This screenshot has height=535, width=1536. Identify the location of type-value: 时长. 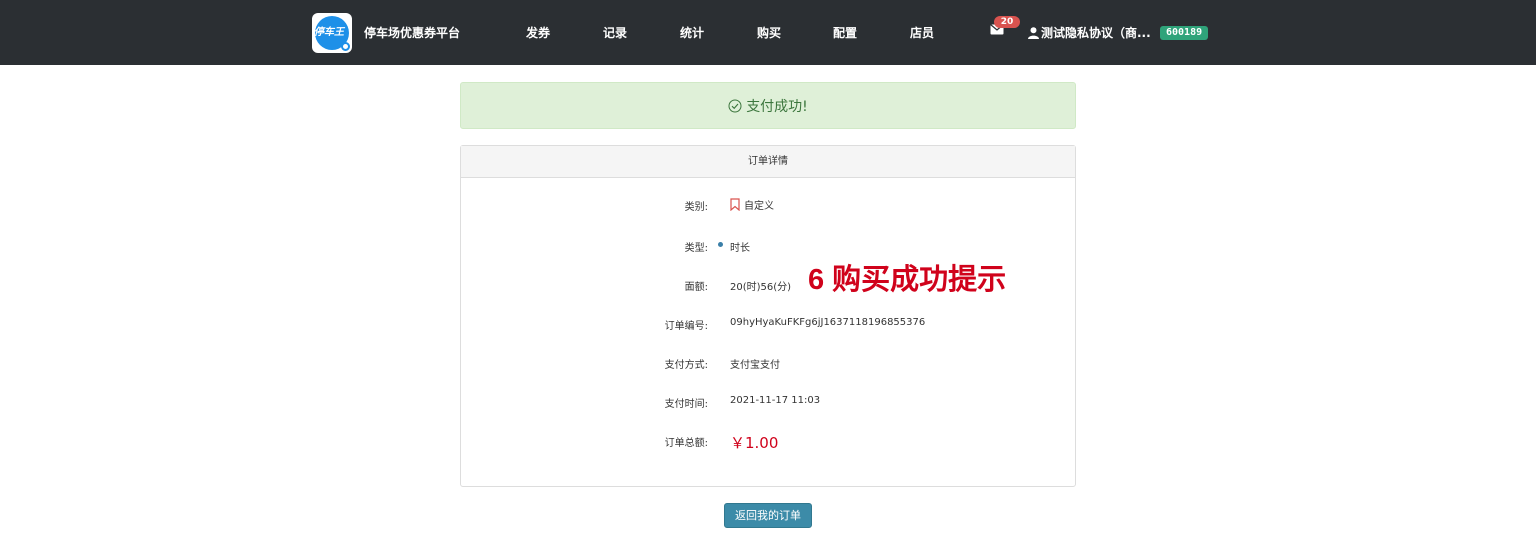
(740, 248).